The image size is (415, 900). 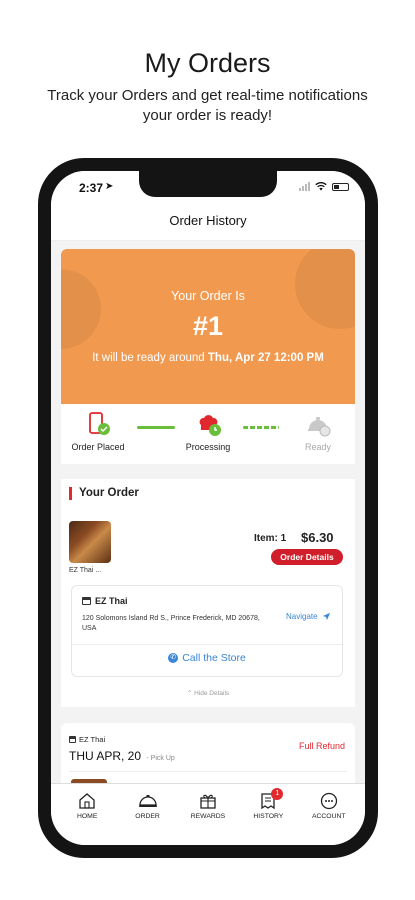 I want to click on promo-title: My Orders, so click(x=207, y=63).